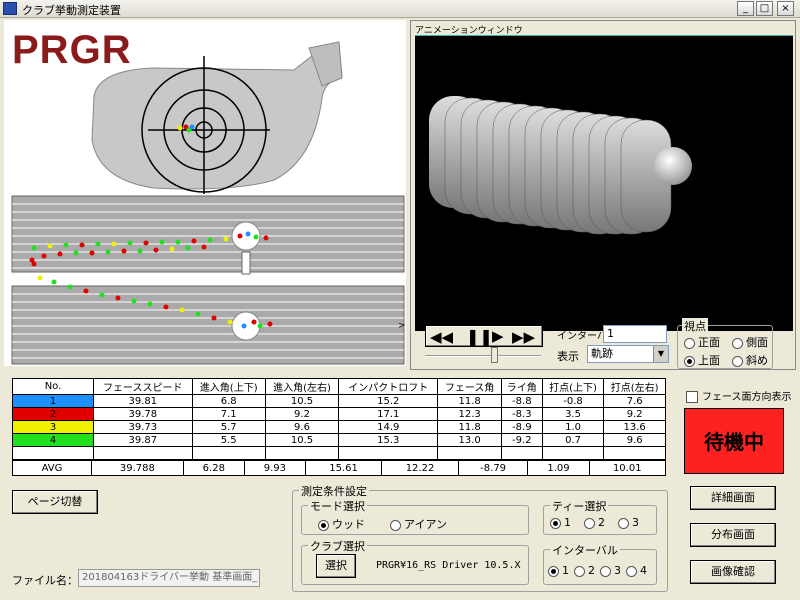 Image resolution: width=800 pixels, height=600 pixels. What do you see at coordinates (302, 414) in the screenshot?
I see `cell: 9.2` at bounding box center [302, 414].